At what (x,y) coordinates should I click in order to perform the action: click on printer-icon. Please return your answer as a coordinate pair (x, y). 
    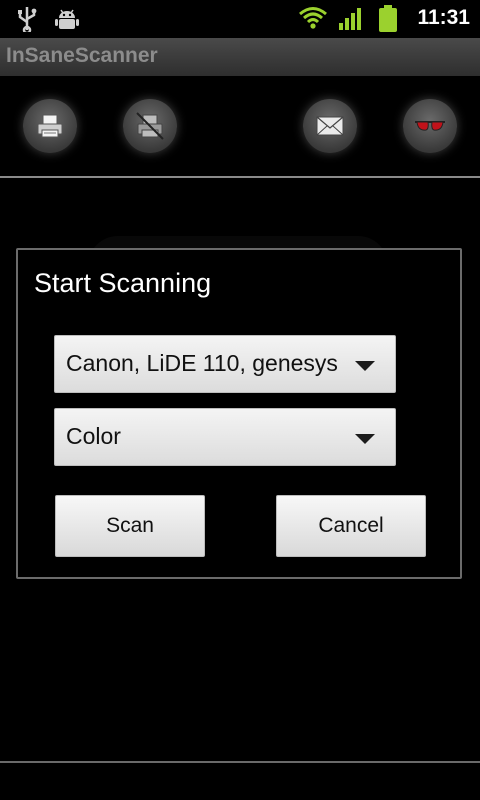
    Looking at the image, I should click on (50, 126).